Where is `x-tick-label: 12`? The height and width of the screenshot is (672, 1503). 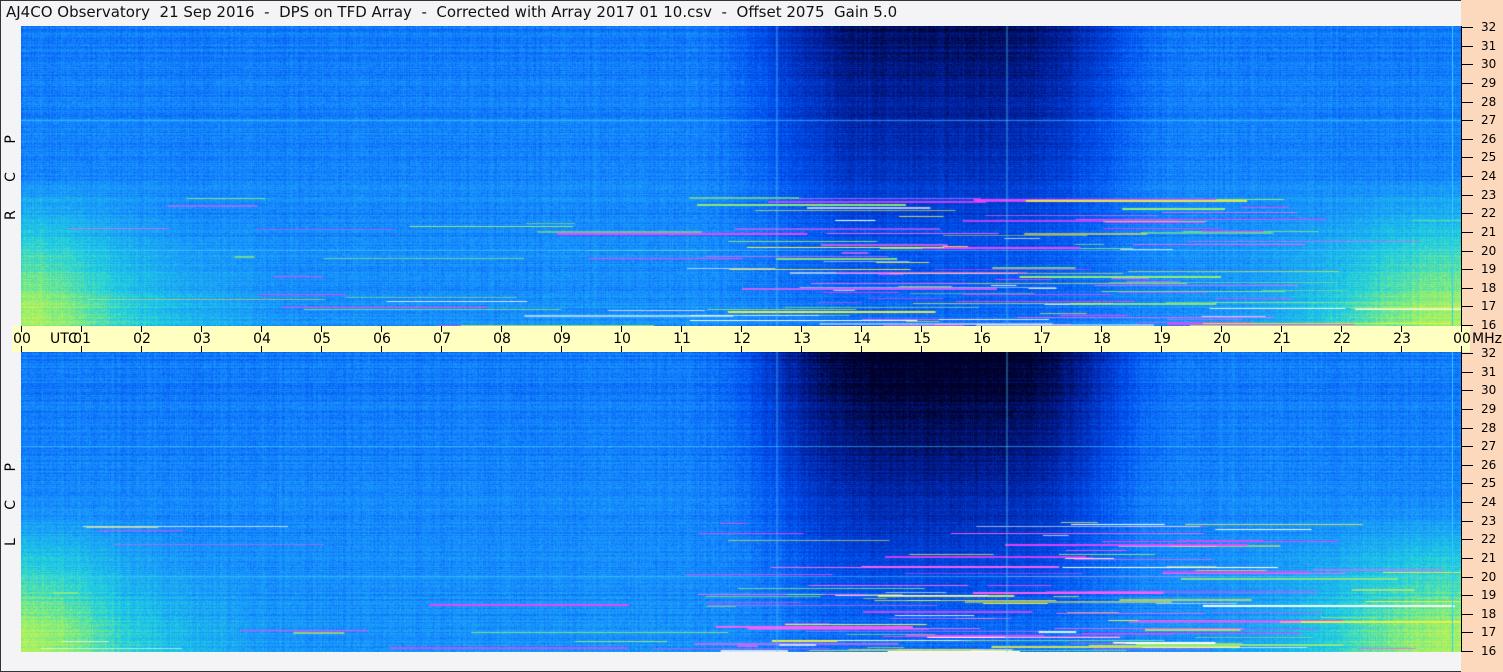 x-tick-label: 12 is located at coordinates (742, 339).